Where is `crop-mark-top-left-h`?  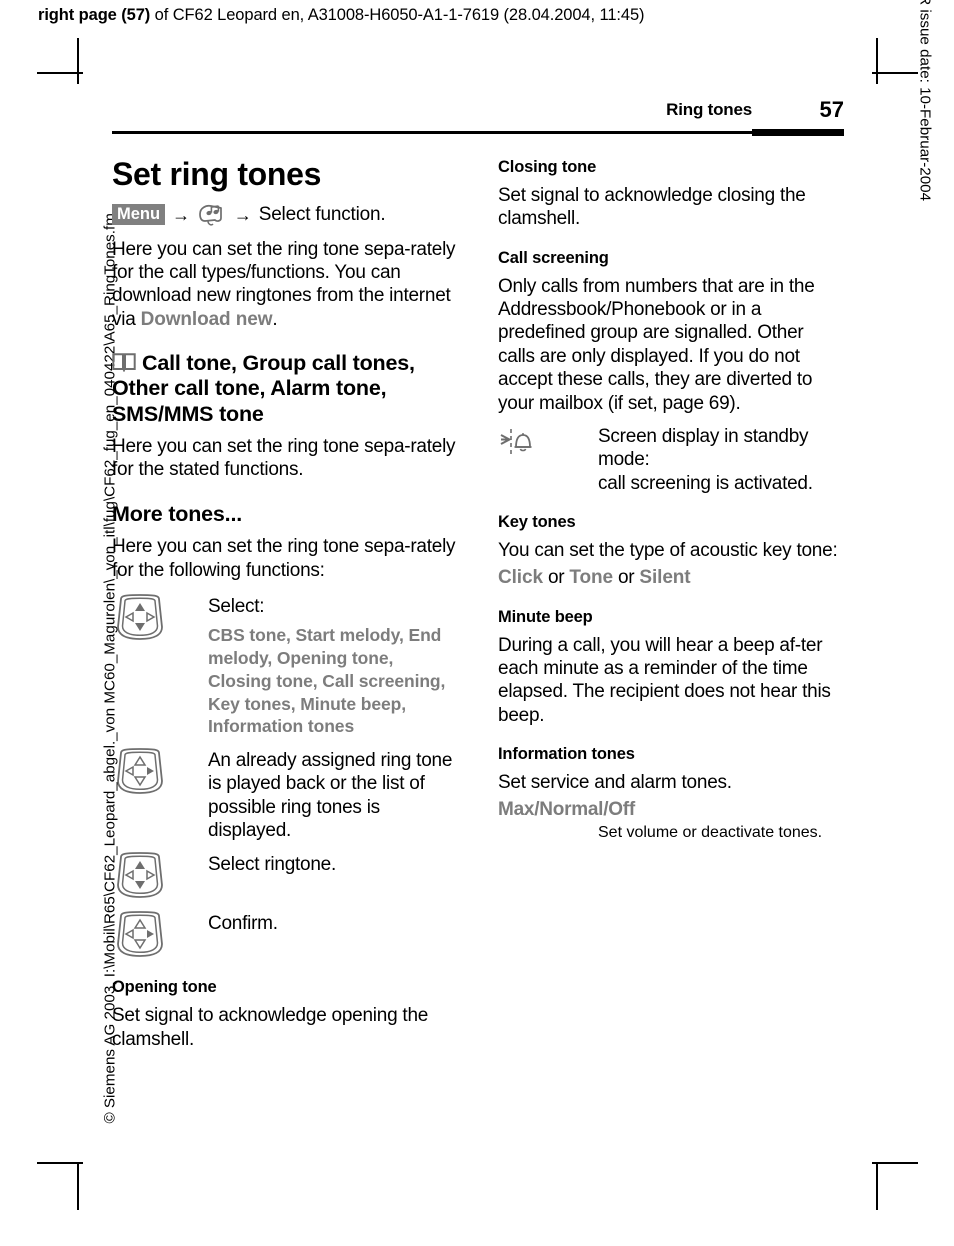 crop-mark-top-left-h is located at coordinates (60, 73).